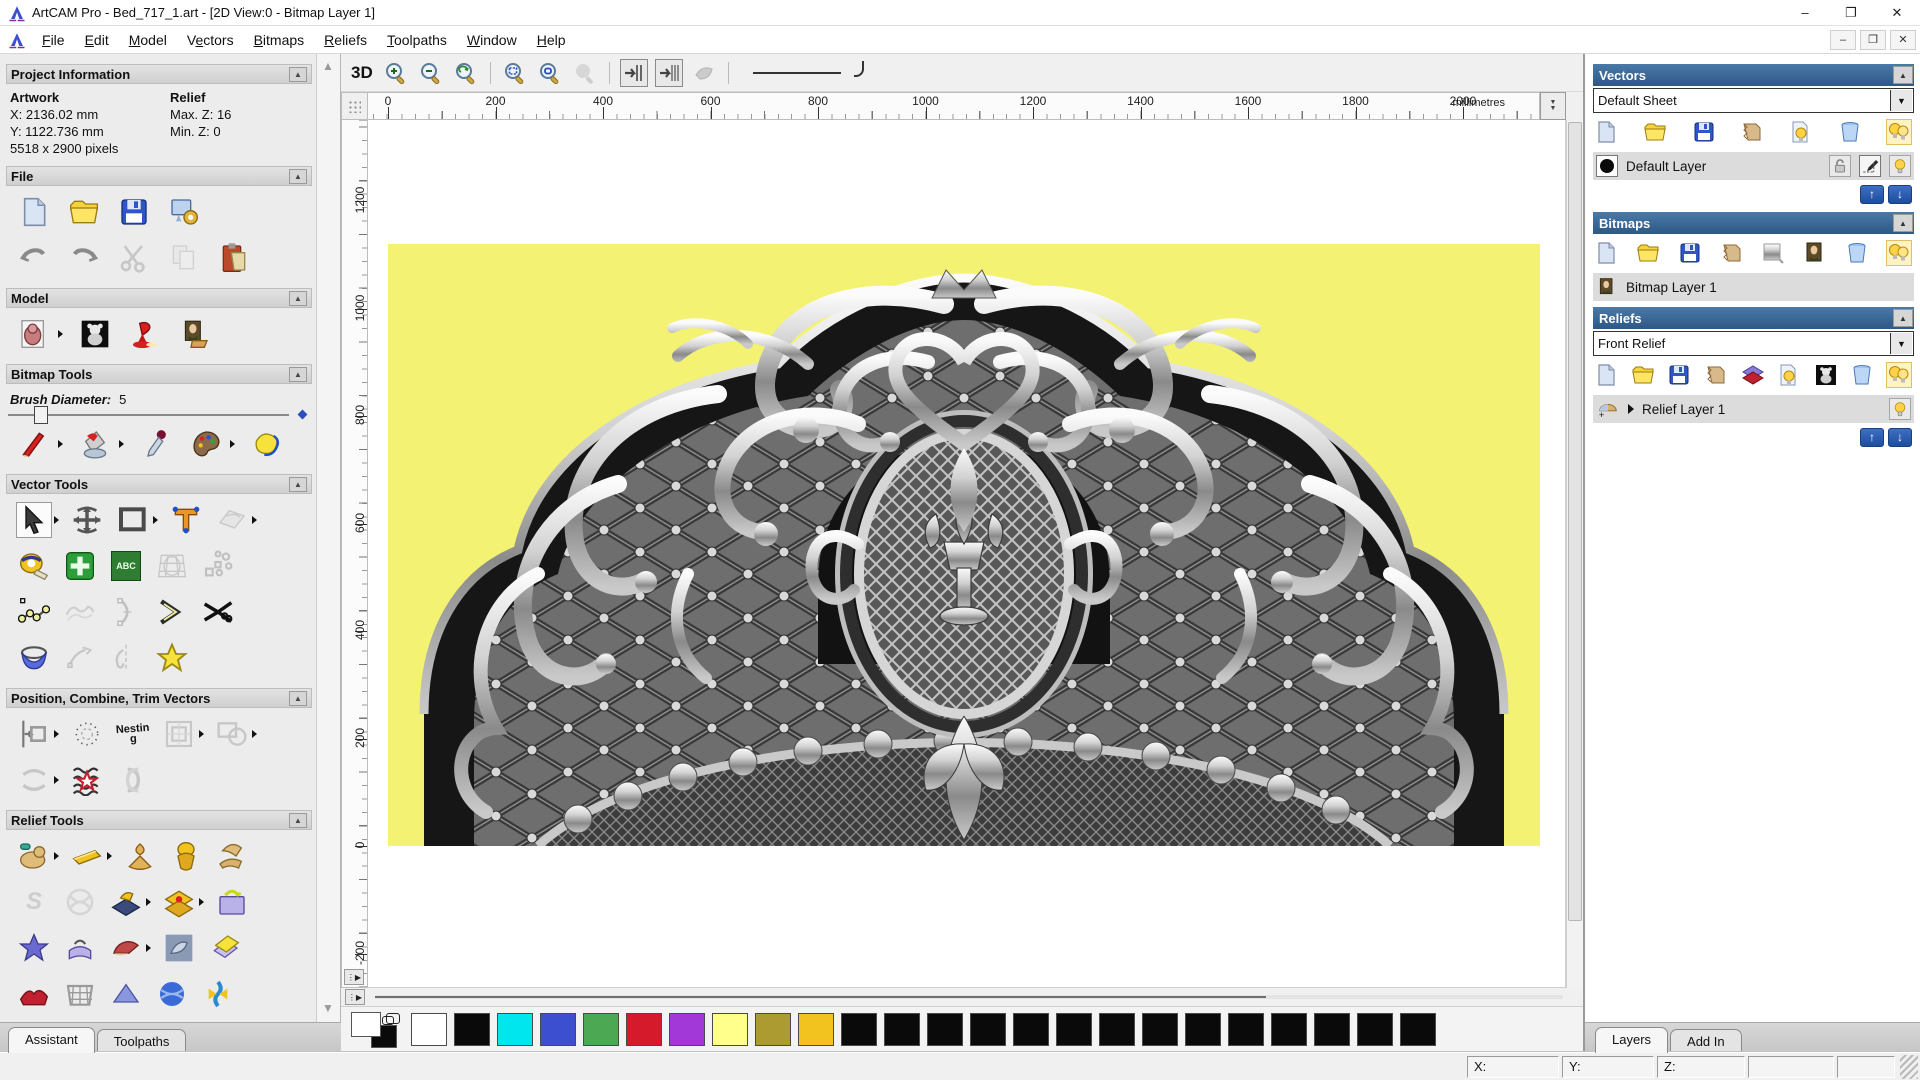 This screenshot has width=1920, height=1080. Describe the element at coordinates (267, 444) in the screenshot. I see `bitmap-to-vector-icon` at that location.